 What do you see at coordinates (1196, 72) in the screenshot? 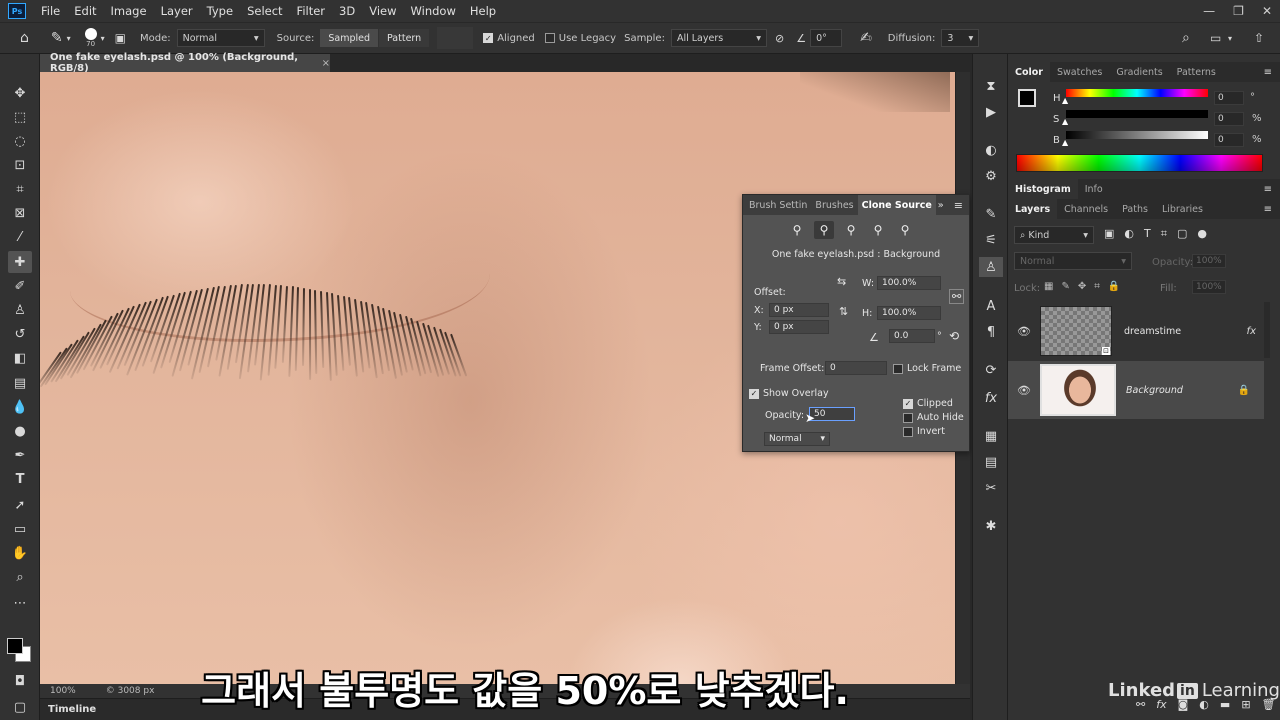
I see `tab-patterns: Patterns` at bounding box center [1196, 72].